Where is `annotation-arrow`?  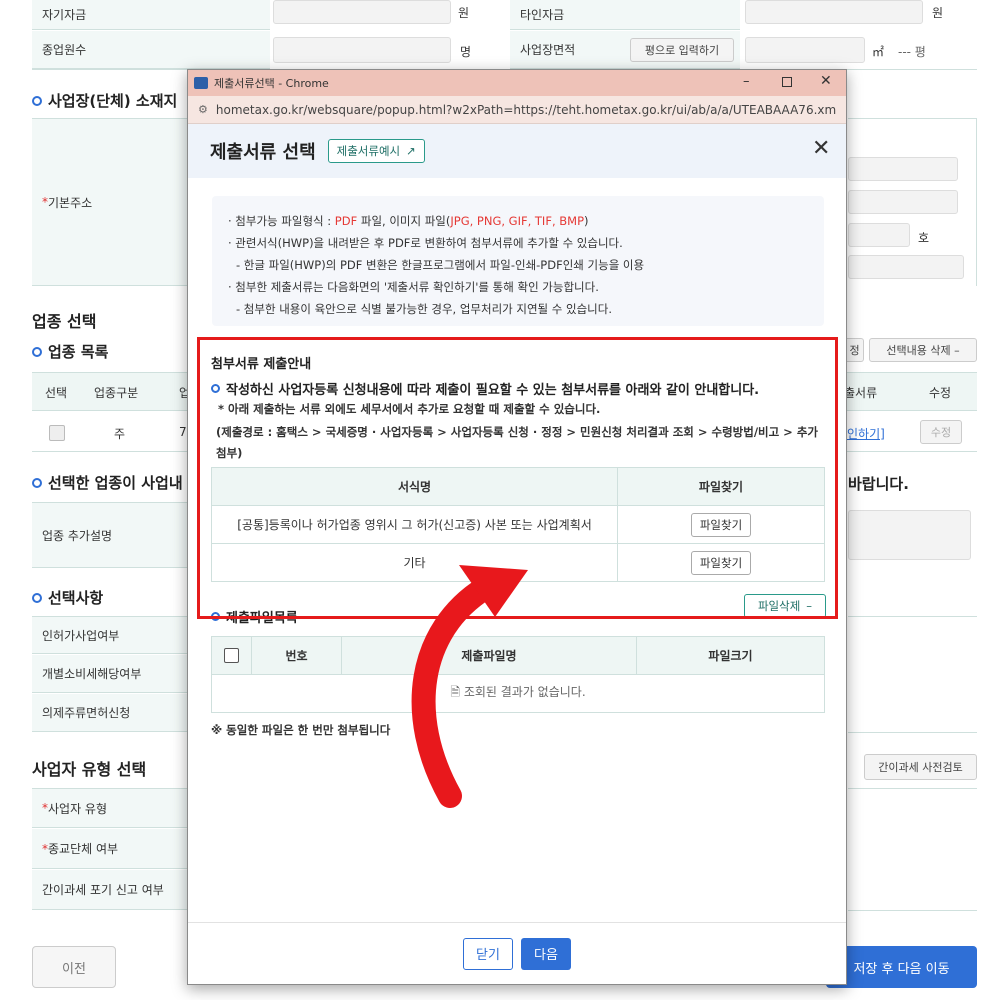 annotation-arrow is located at coordinates (469, 686).